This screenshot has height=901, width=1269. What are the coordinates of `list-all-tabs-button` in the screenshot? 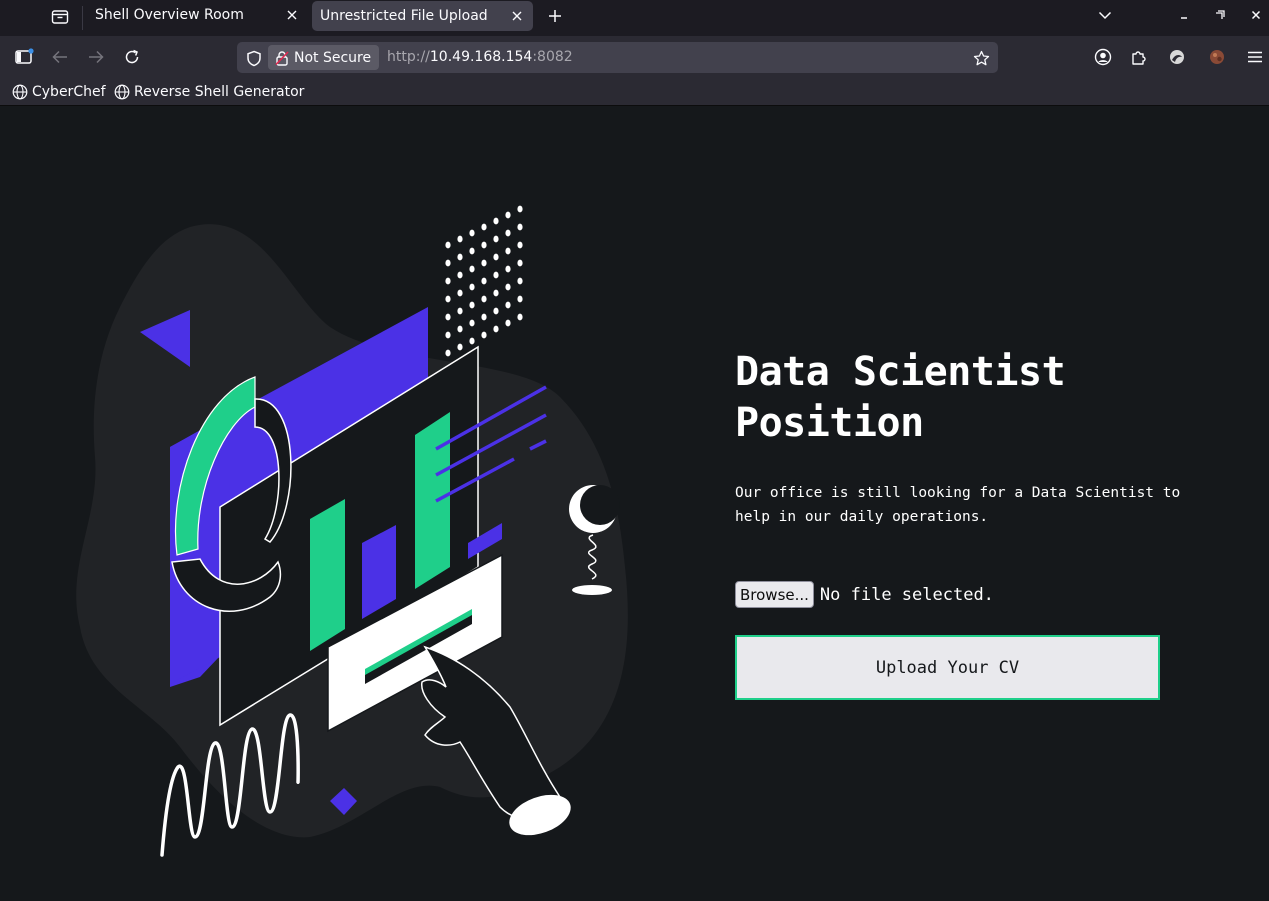 It's located at (1105, 15).